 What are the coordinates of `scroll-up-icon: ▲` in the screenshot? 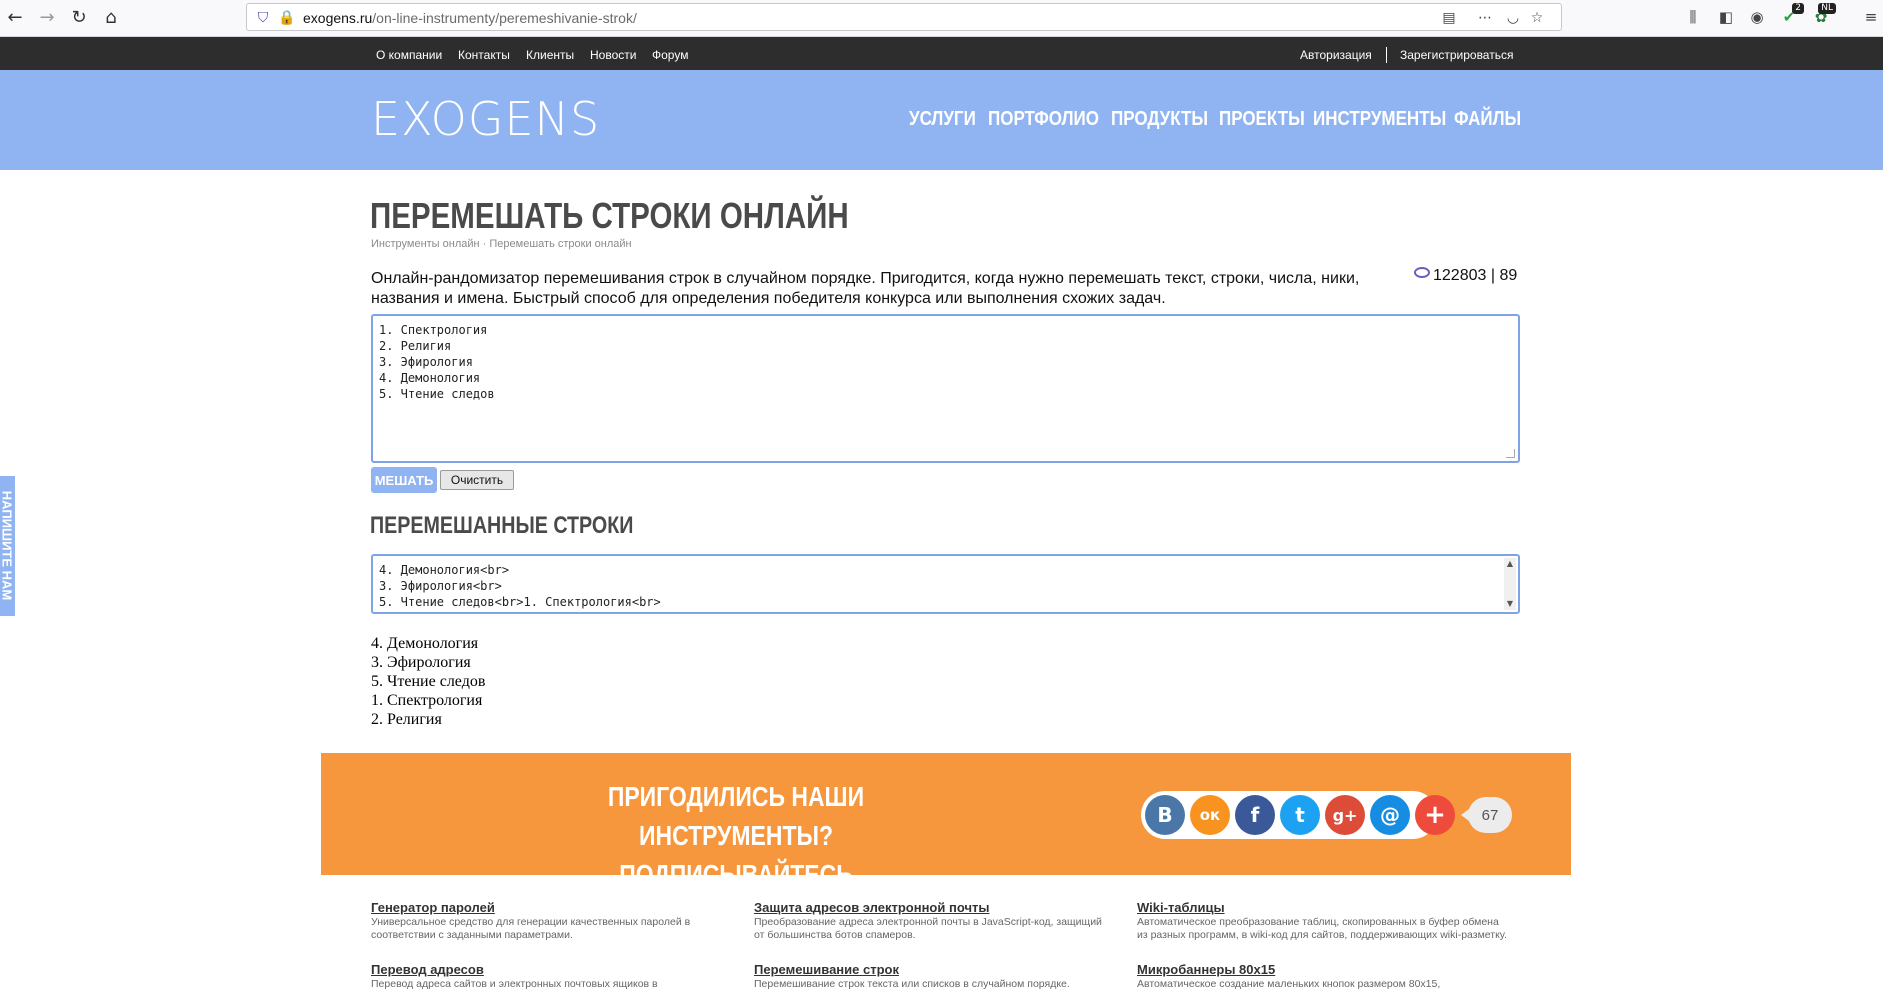 It's located at (1510, 564).